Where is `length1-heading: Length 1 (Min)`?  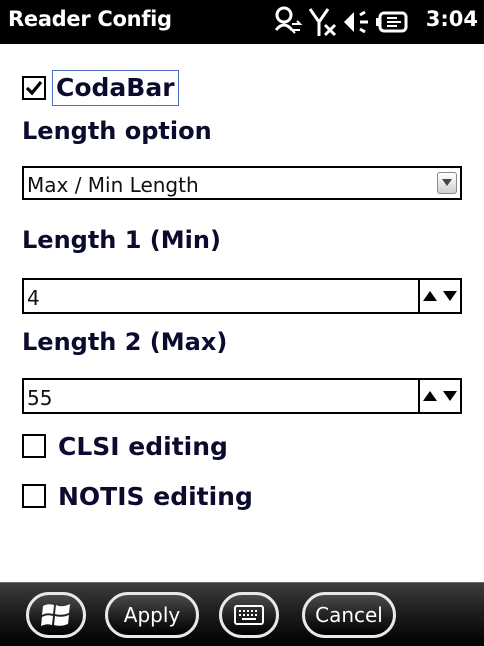
length1-heading: Length 1 (Min) is located at coordinates (121, 240).